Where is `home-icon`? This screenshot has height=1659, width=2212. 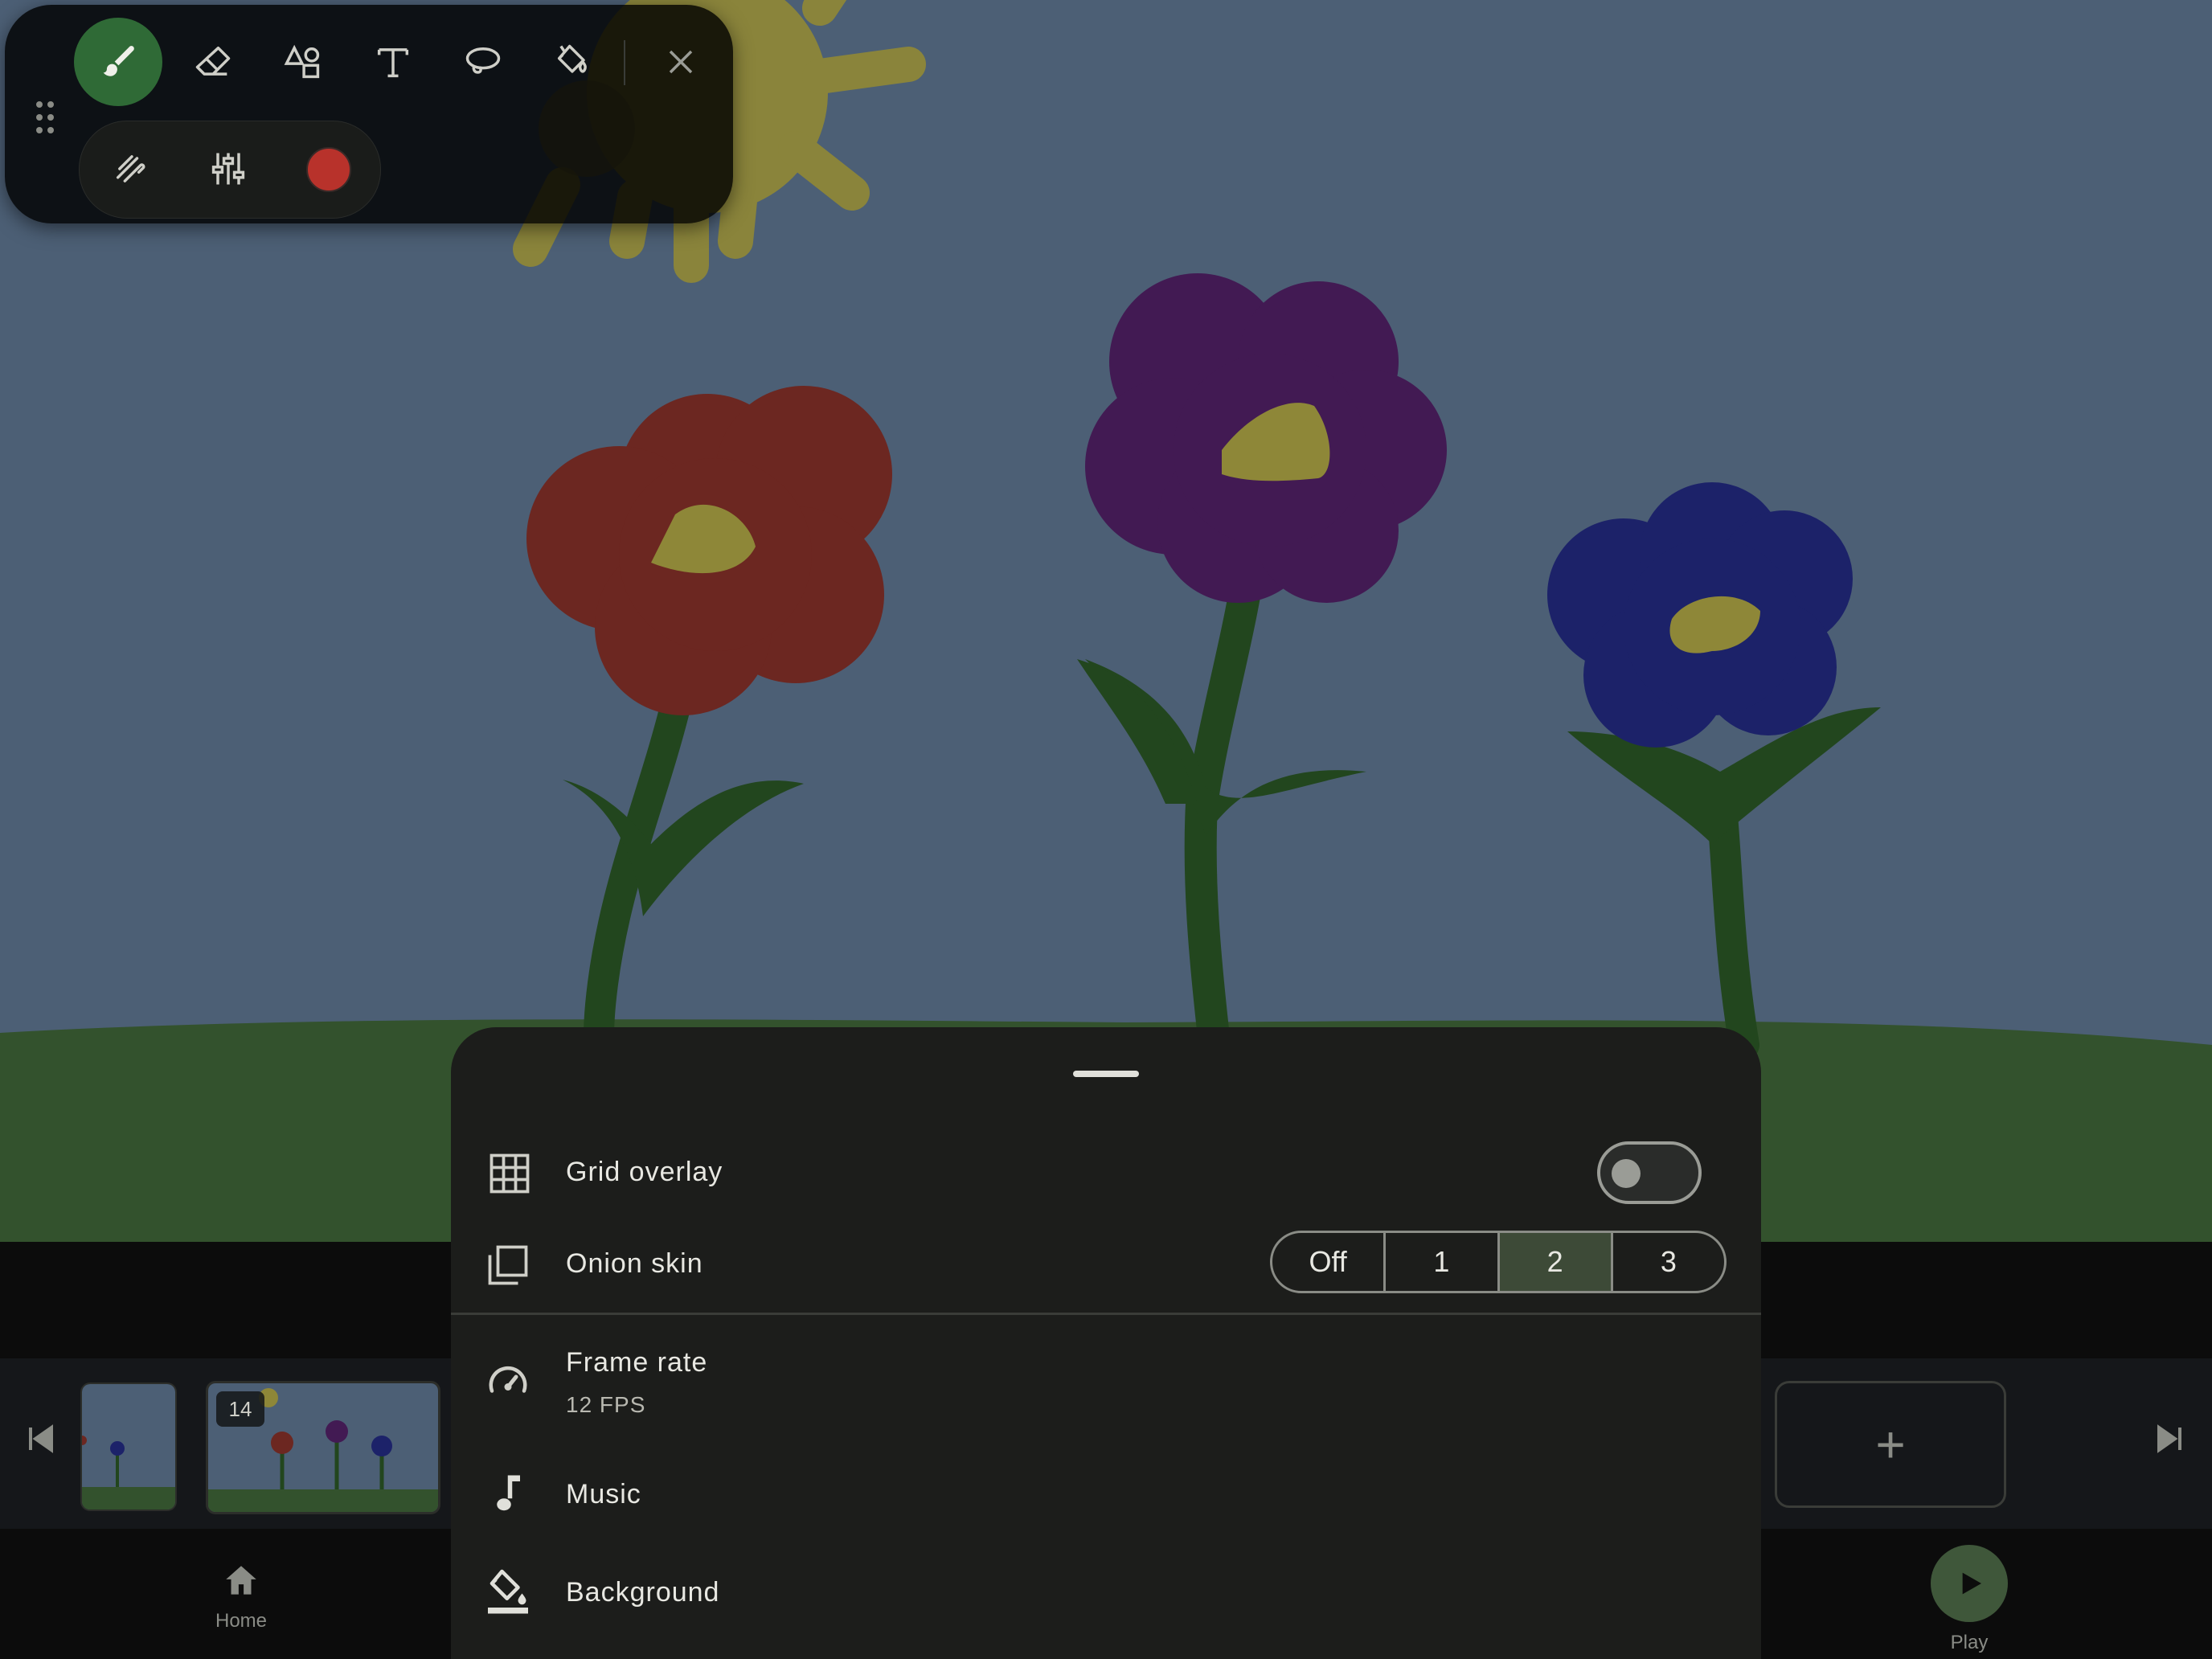
home-icon is located at coordinates (241, 1580).